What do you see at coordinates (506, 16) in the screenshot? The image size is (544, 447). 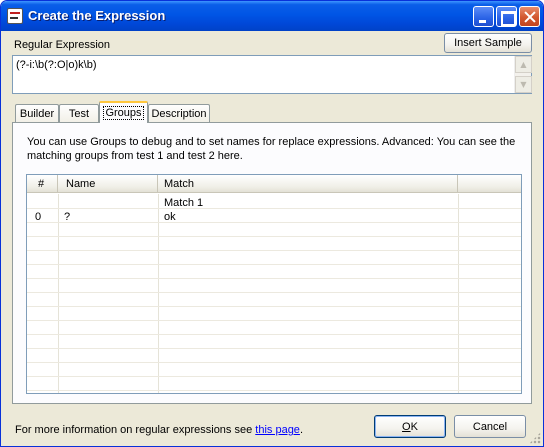 I see `maximize-icon` at bounding box center [506, 16].